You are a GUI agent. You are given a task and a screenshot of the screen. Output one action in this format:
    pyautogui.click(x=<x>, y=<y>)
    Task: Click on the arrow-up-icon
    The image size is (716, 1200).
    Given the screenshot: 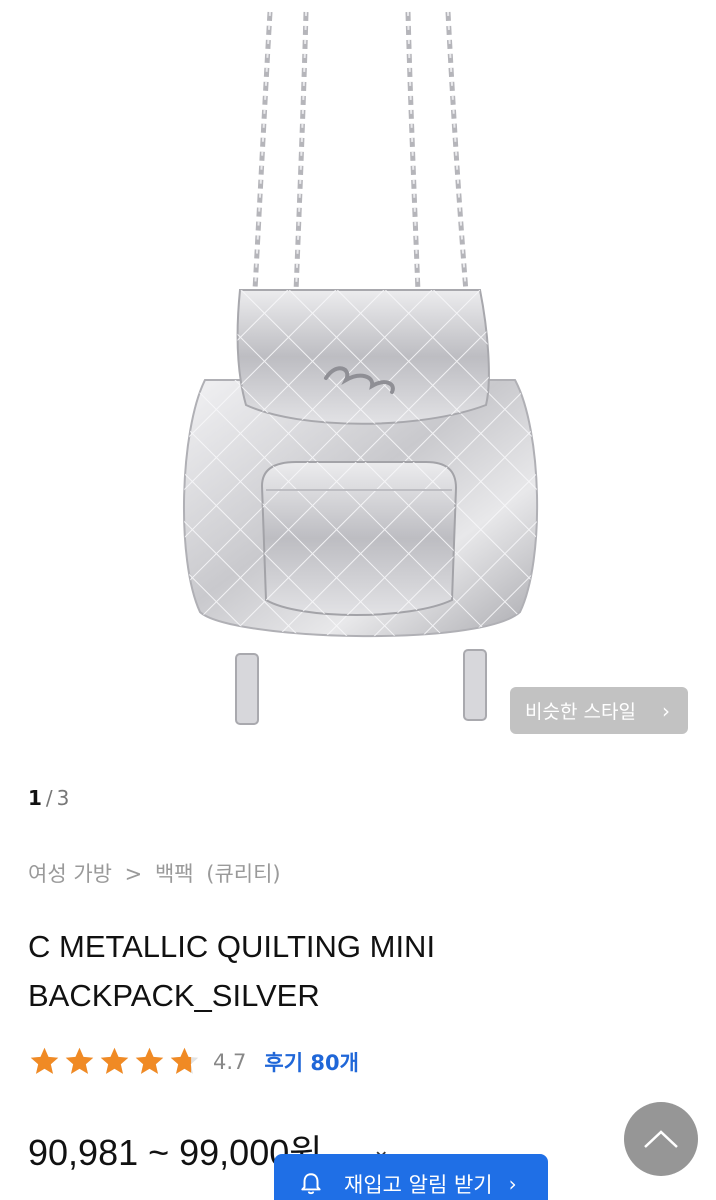 What is the action you would take?
    pyautogui.click(x=661, y=1139)
    